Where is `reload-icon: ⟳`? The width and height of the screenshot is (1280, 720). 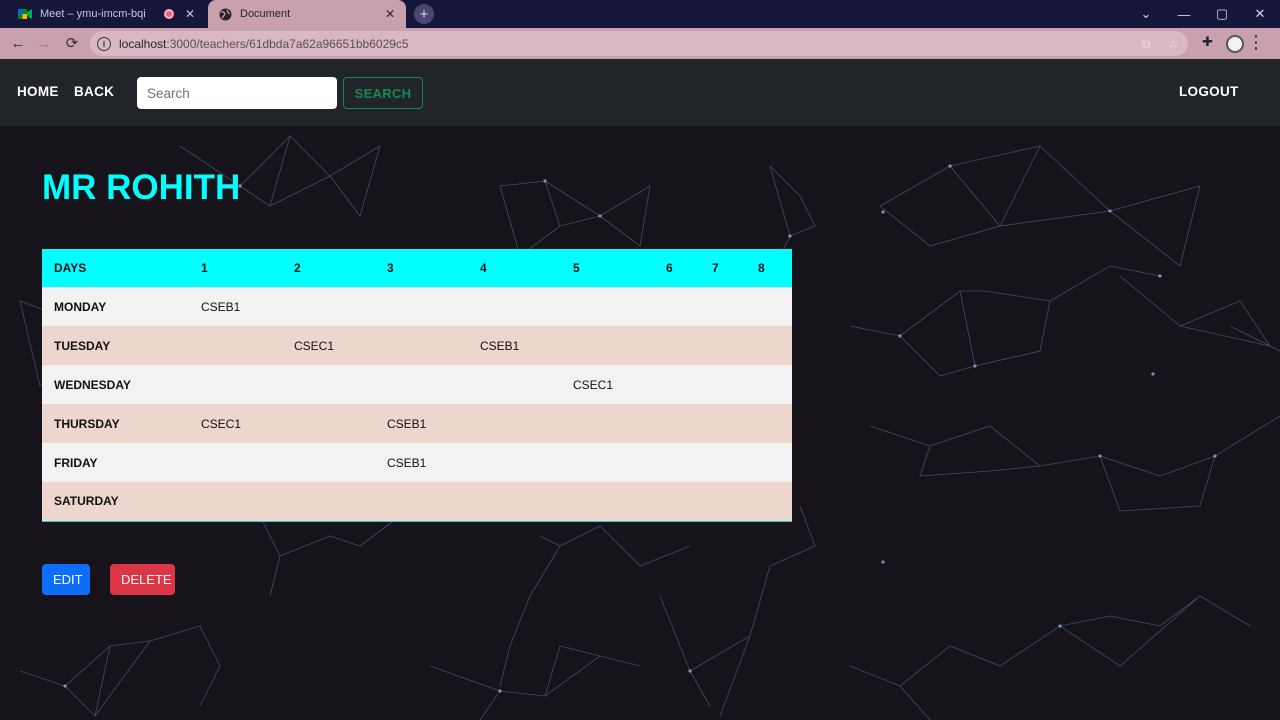
reload-icon: ⟳ is located at coordinates (72, 43).